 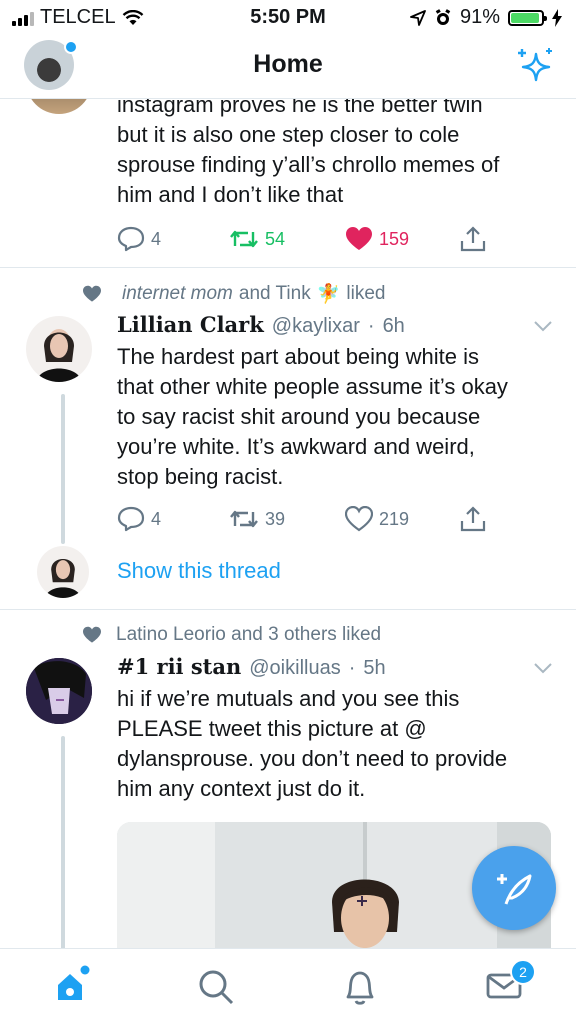 What do you see at coordinates (59, 106) in the screenshot?
I see `tweet-1-avatar` at bounding box center [59, 106].